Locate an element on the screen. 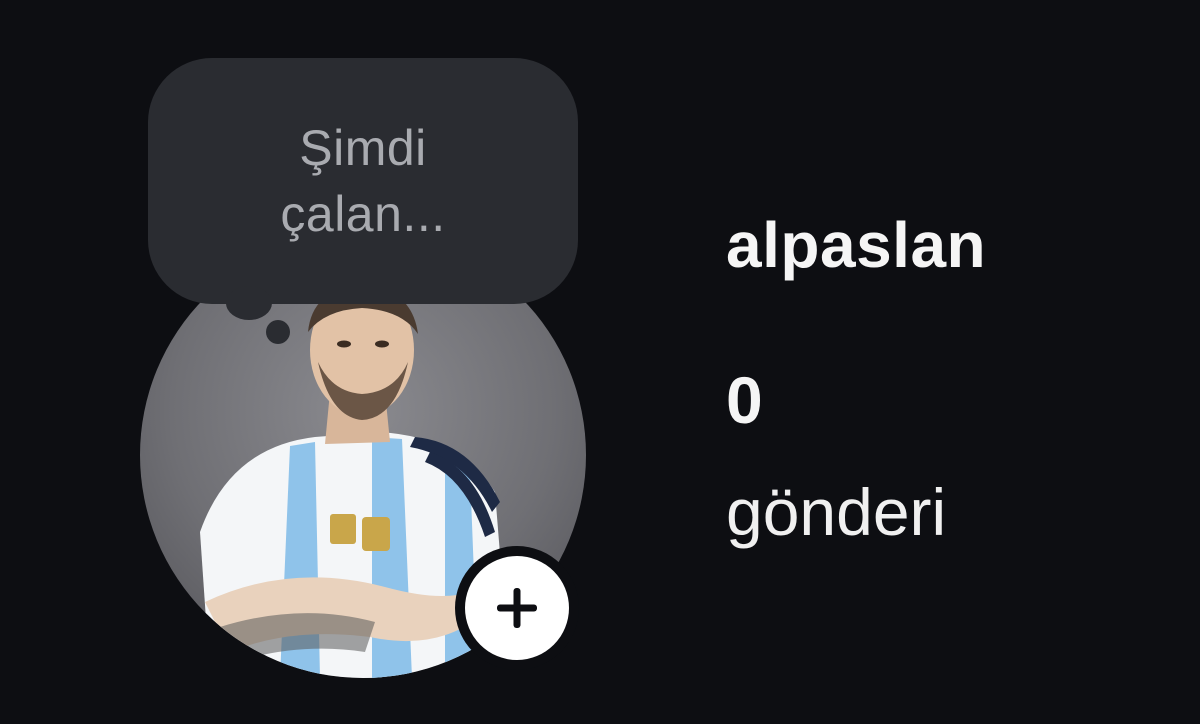 The width and height of the screenshot is (1200, 724). add-story-button is located at coordinates (517, 608).